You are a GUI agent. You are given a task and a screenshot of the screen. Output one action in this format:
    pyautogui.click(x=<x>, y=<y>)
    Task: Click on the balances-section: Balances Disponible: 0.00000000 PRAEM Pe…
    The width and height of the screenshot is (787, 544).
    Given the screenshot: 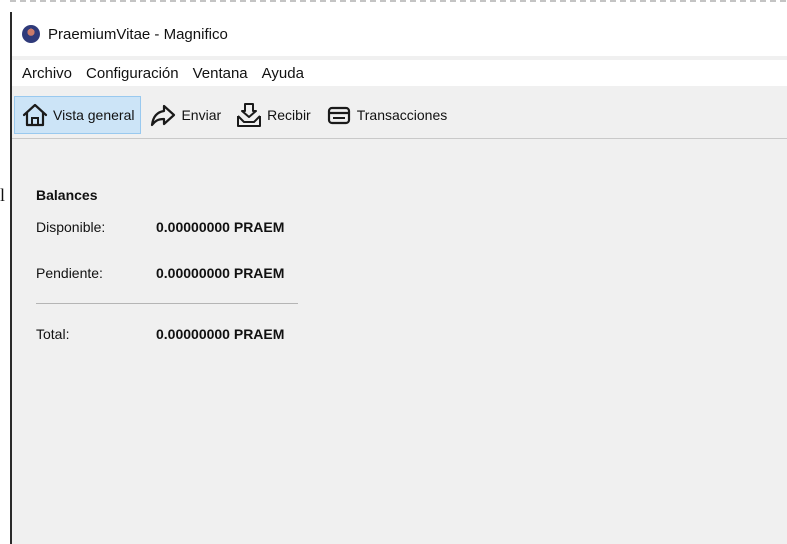 What is the action you would take?
    pyautogui.click(x=171, y=277)
    